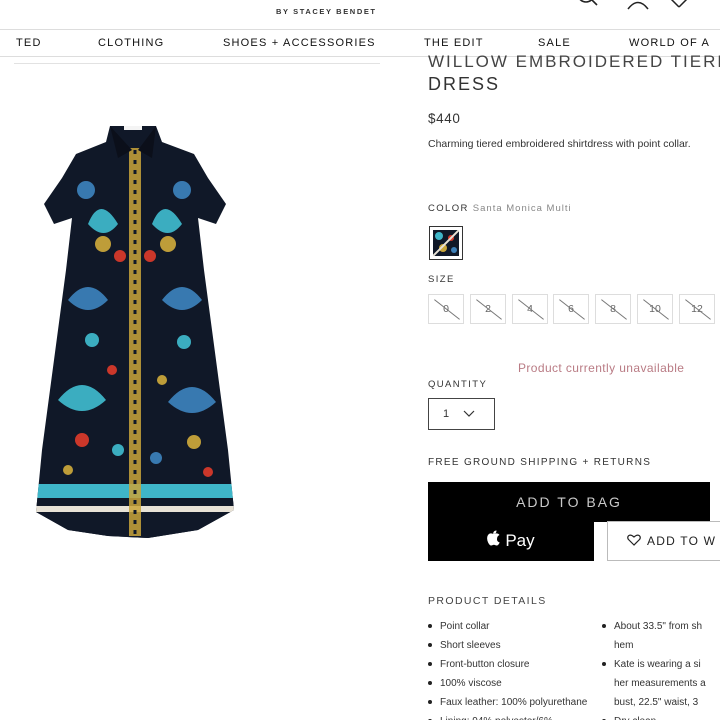 The width and height of the screenshot is (720, 720). Describe the element at coordinates (507, 683) in the screenshot. I see `list-item: 100% viscose` at that location.